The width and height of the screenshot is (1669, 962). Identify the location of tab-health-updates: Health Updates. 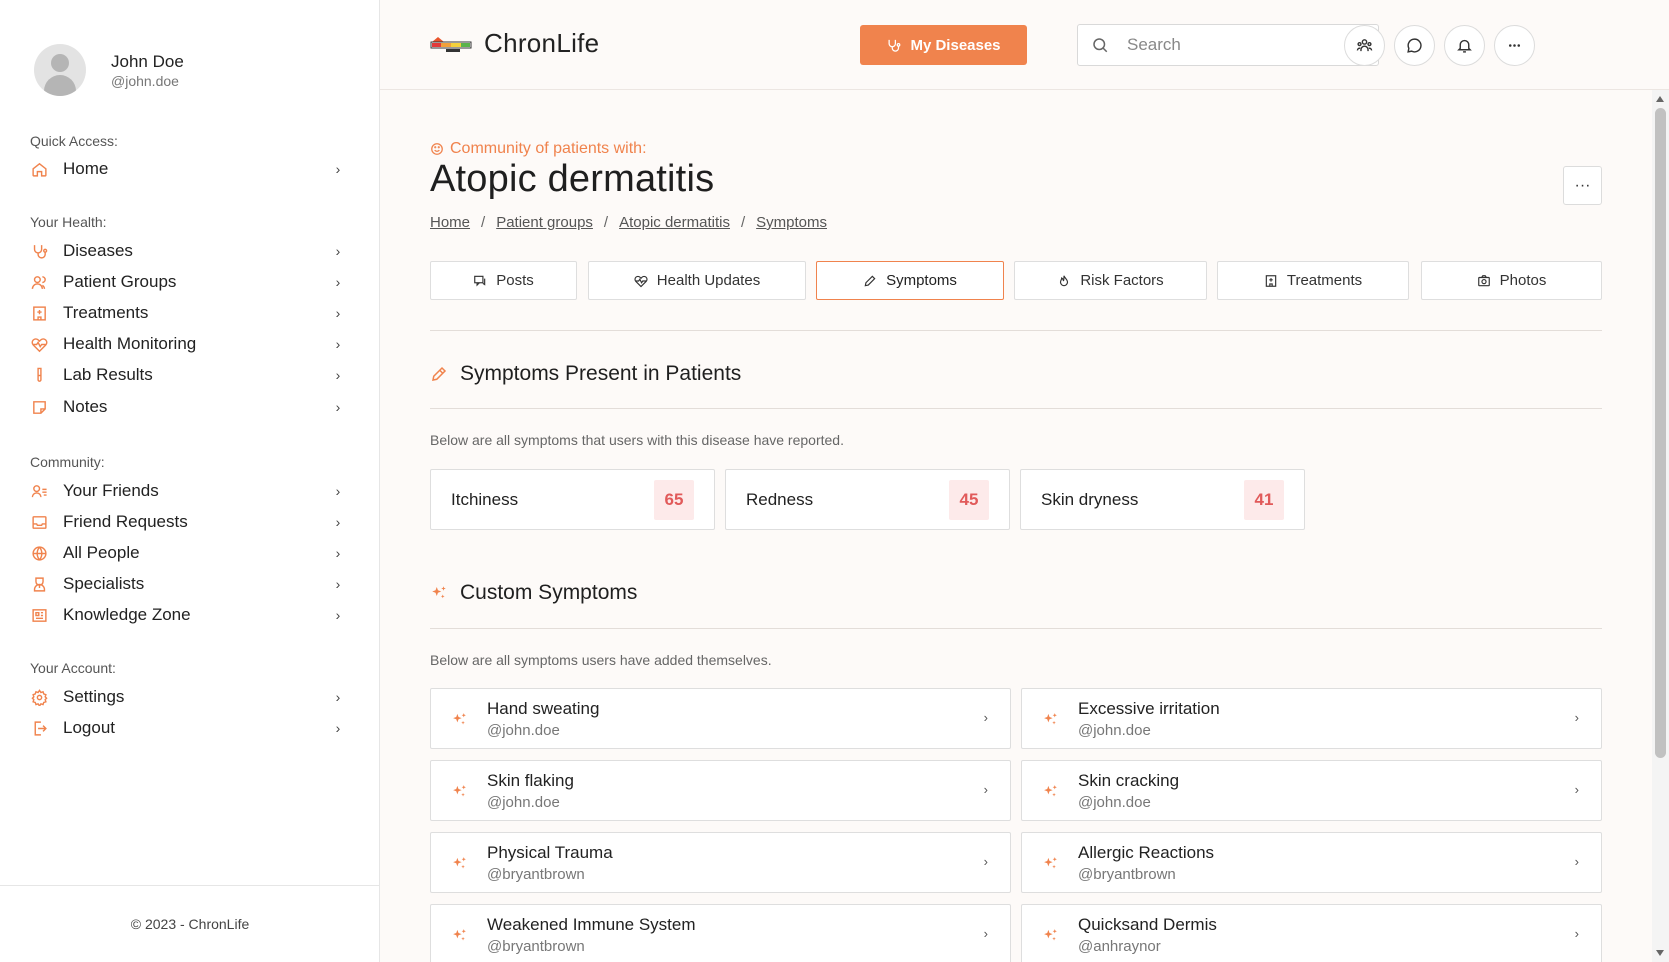
(697, 280).